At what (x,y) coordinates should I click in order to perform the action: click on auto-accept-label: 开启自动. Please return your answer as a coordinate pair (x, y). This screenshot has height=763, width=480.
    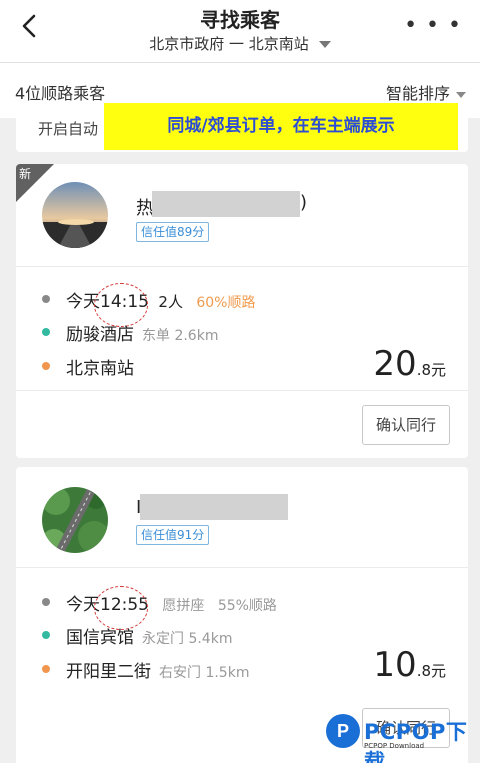
    Looking at the image, I should click on (68, 129).